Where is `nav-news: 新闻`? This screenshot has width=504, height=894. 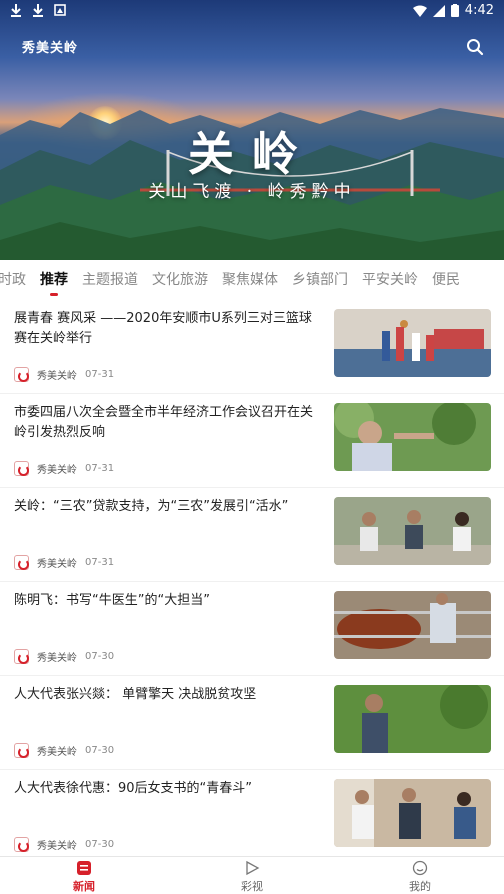 nav-news: 新闻 is located at coordinates (84, 877).